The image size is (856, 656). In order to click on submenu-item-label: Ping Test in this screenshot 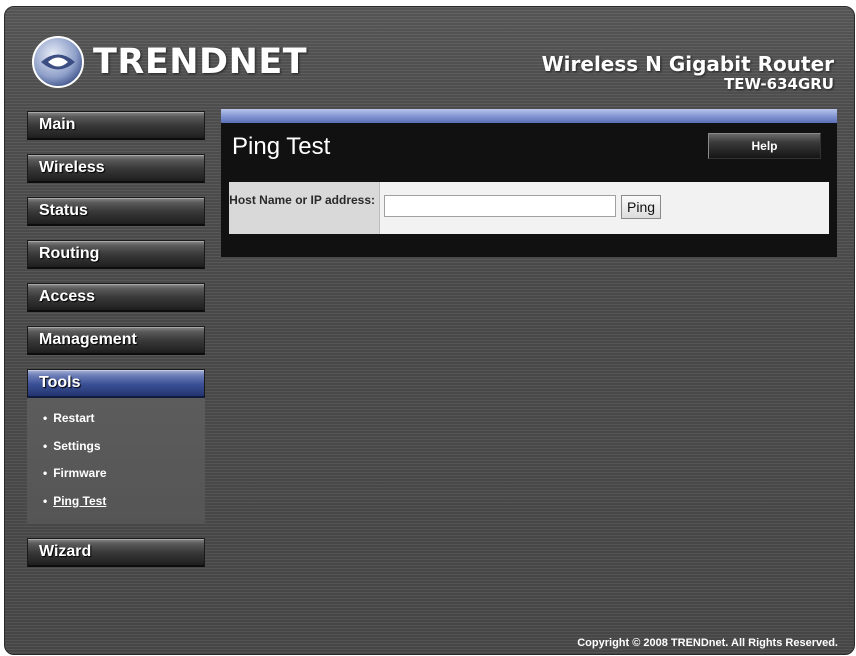, I will do `click(80, 500)`.